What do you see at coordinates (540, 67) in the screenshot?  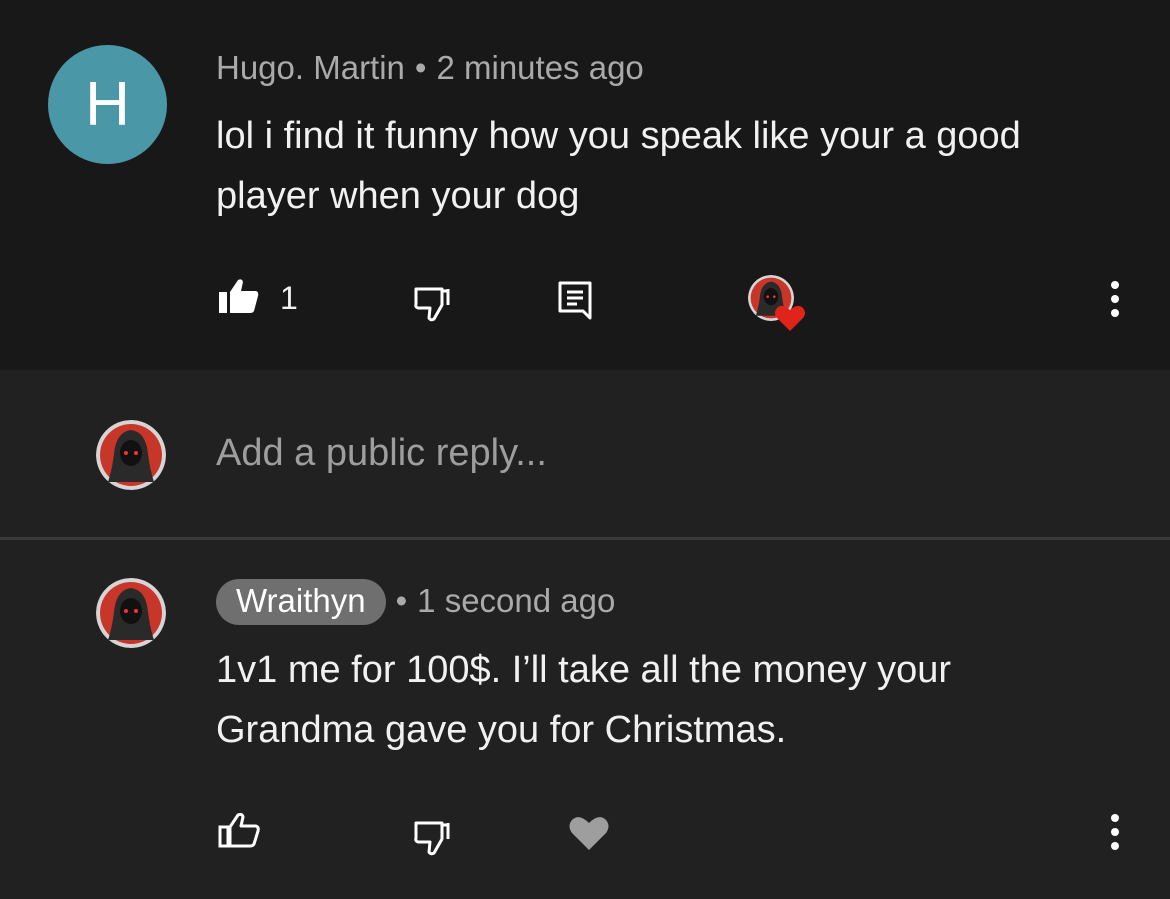 I see `comment-time: 2 minutes ago` at bounding box center [540, 67].